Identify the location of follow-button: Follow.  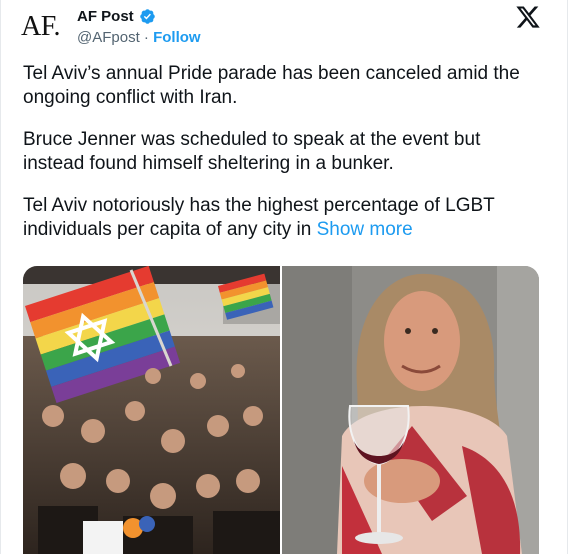
(177, 37).